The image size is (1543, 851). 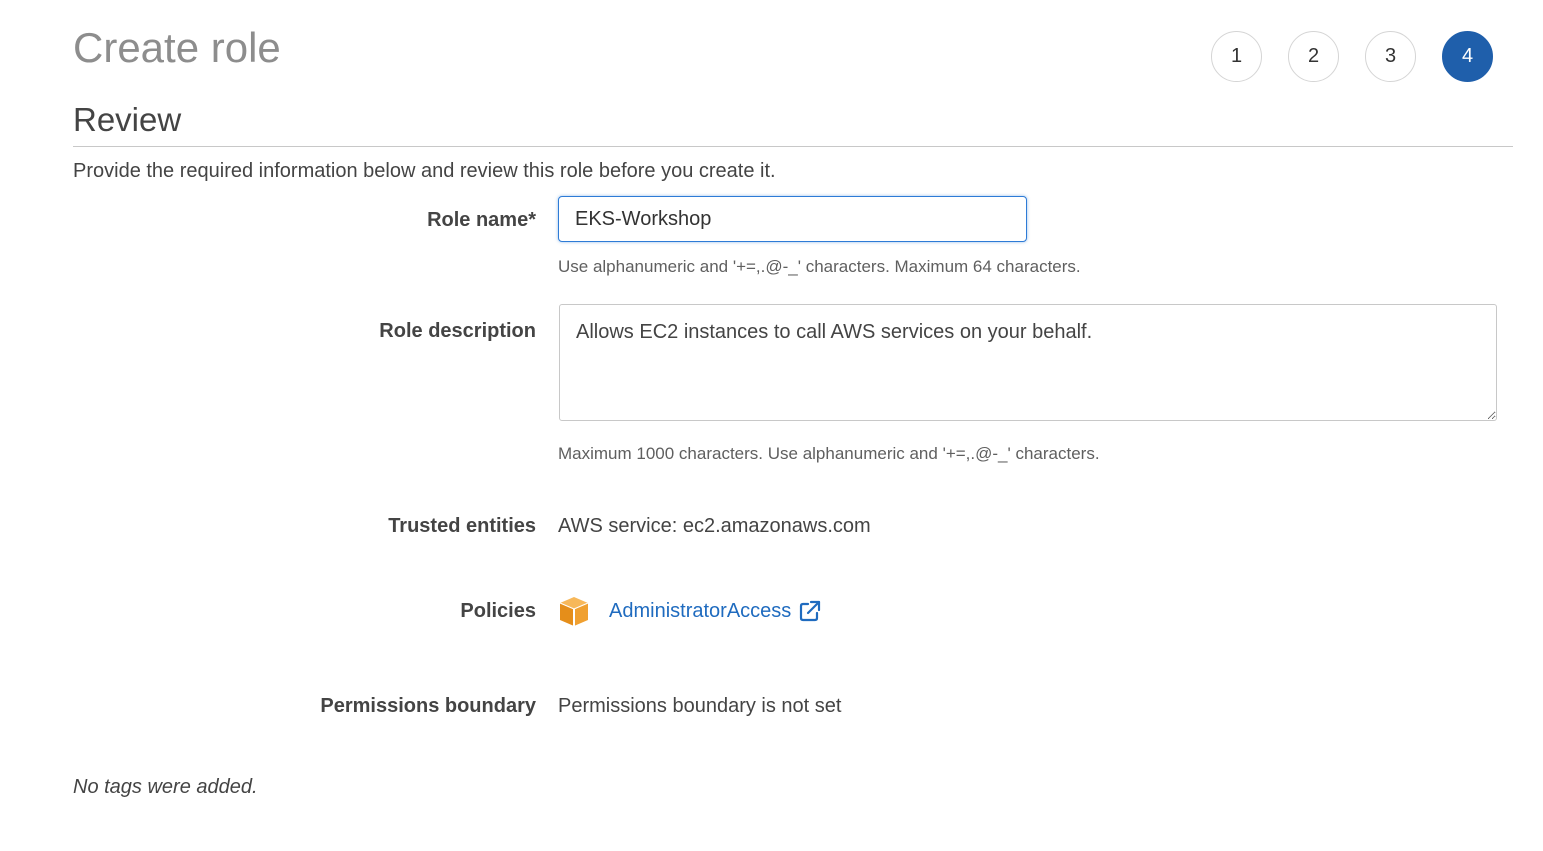 I want to click on section-title: Review, so click(x=127, y=119).